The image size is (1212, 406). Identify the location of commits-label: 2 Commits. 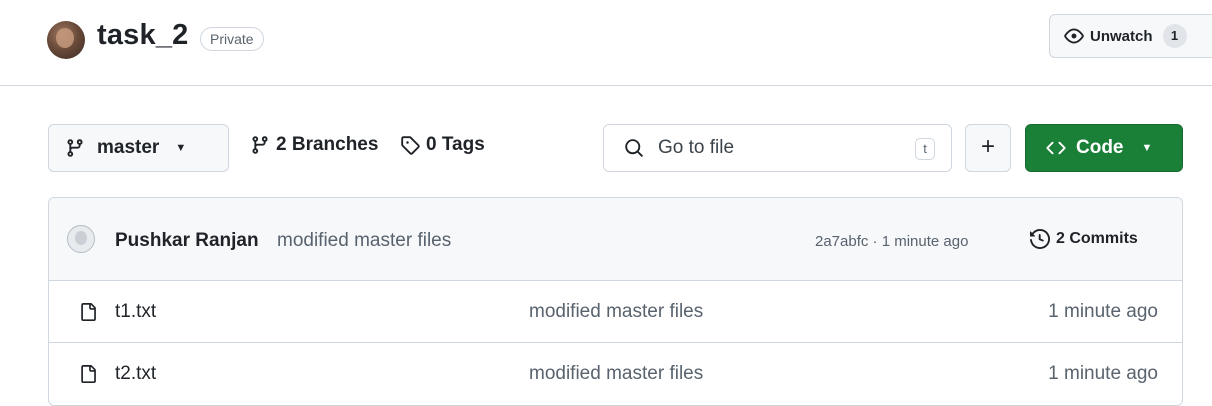
(1097, 238).